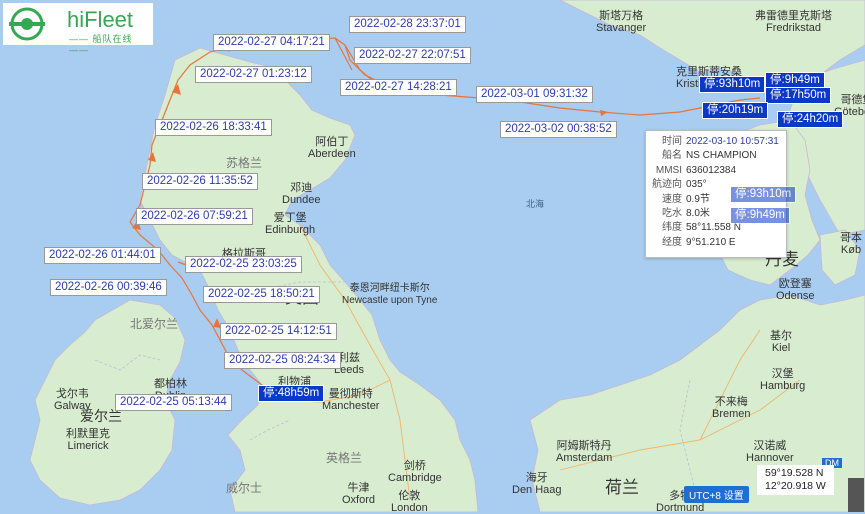 The width and height of the screenshot is (865, 514). Describe the element at coordinates (696, 170) in the screenshot. I see `popup-row-mmsi: MMSI 636012384` at that location.